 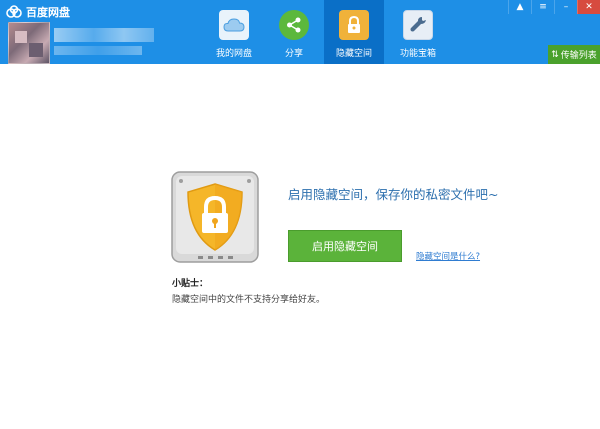 What do you see at coordinates (448, 256) in the screenshot?
I see `what-is-hidden-space-link: 隐藏空间是什么?` at bounding box center [448, 256].